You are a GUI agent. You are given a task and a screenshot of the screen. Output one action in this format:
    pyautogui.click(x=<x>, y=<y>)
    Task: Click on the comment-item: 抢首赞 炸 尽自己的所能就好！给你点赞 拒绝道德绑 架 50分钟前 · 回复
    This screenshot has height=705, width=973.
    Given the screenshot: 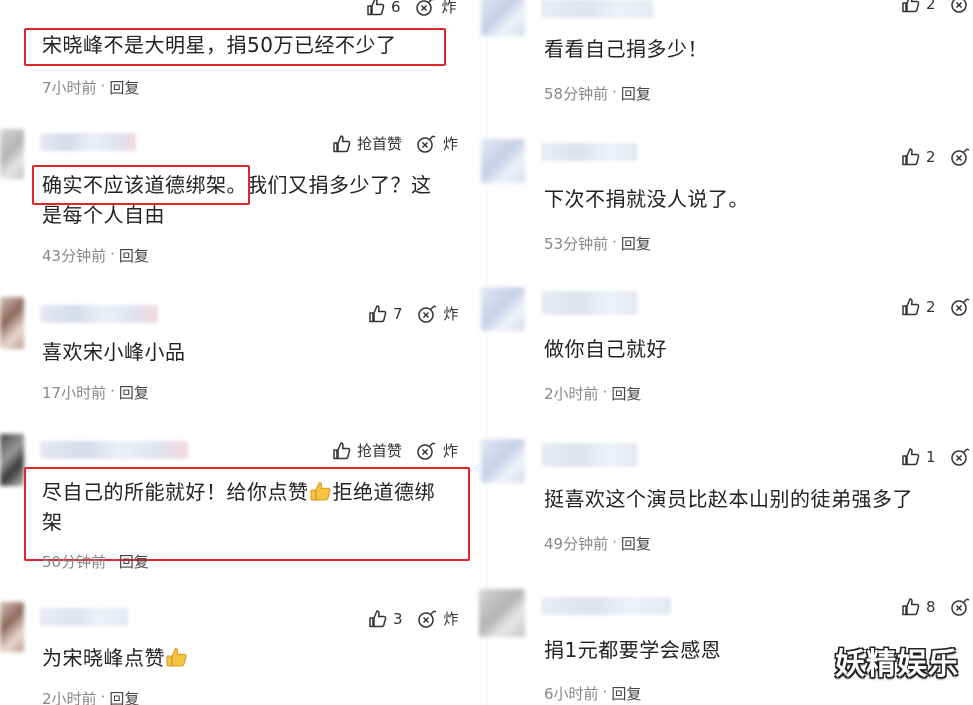 What is the action you would take?
    pyautogui.click(x=243, y=505)
    